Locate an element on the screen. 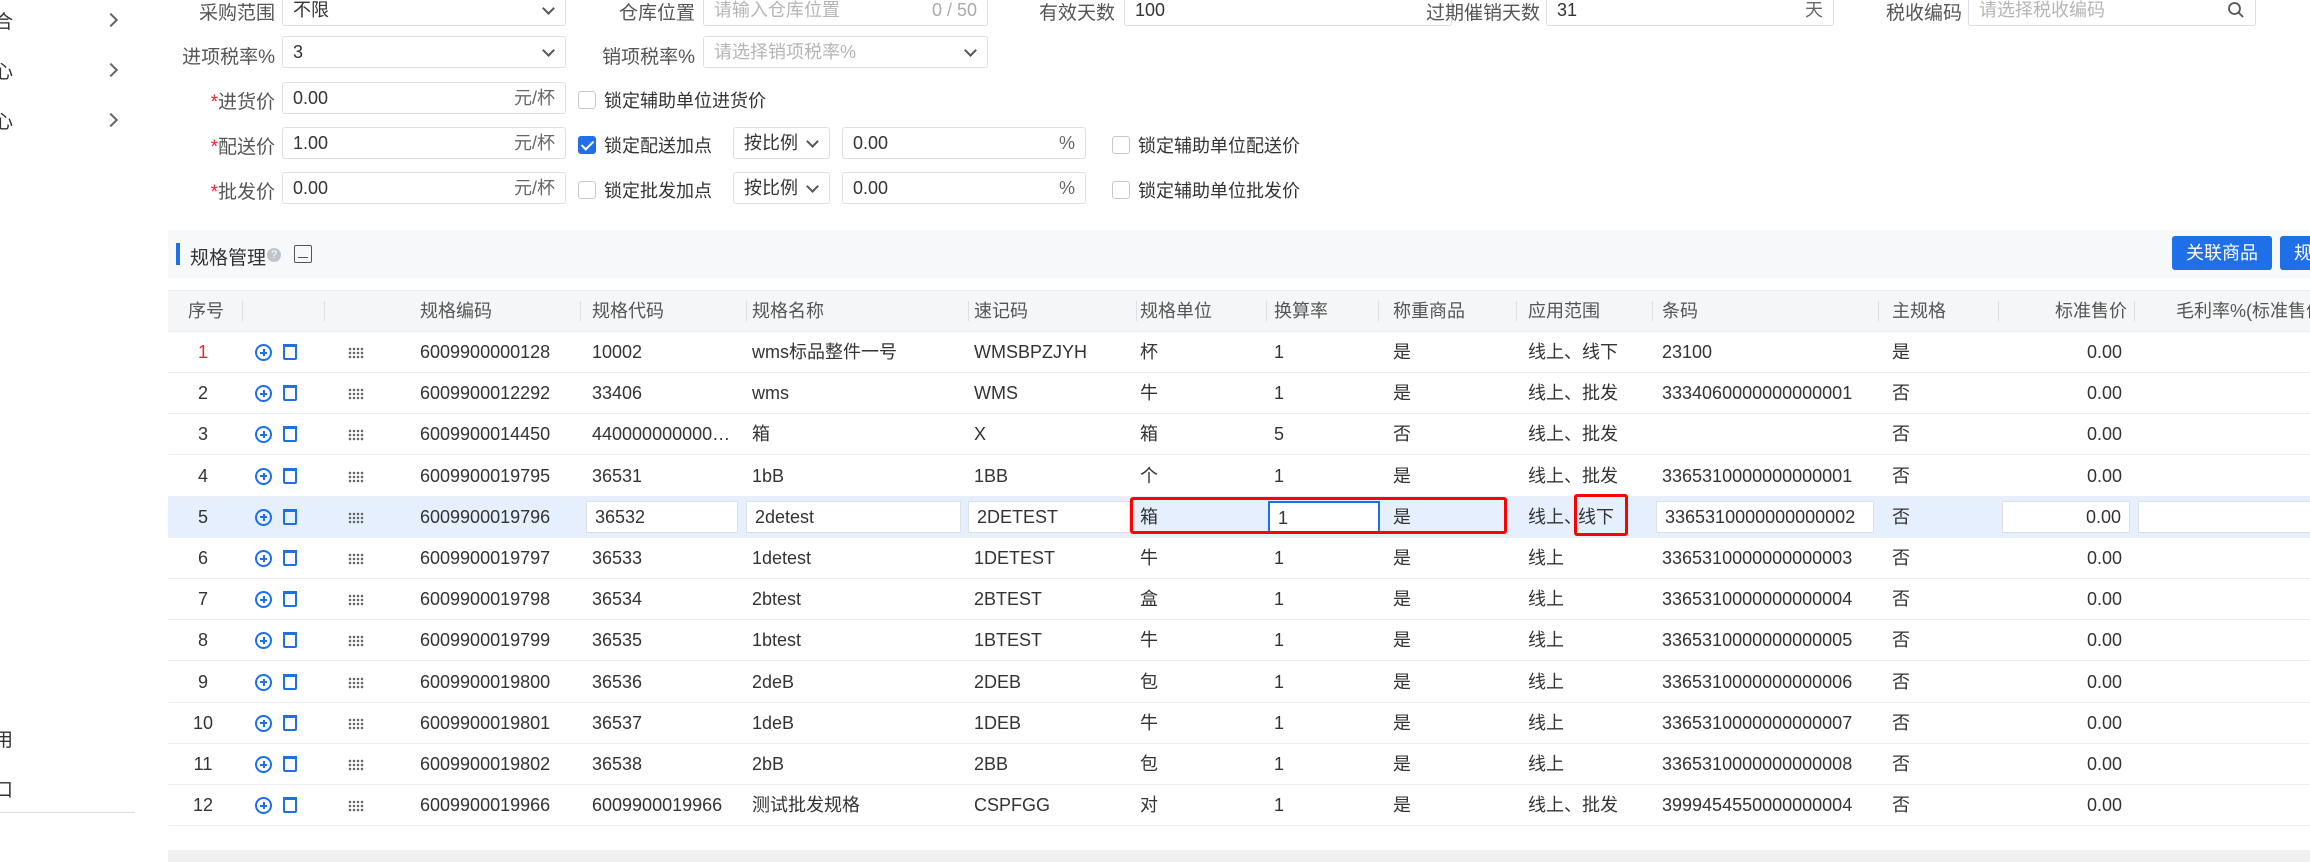  expiry-reminder-input: 31 天 is located at coordinates (1690, 13).